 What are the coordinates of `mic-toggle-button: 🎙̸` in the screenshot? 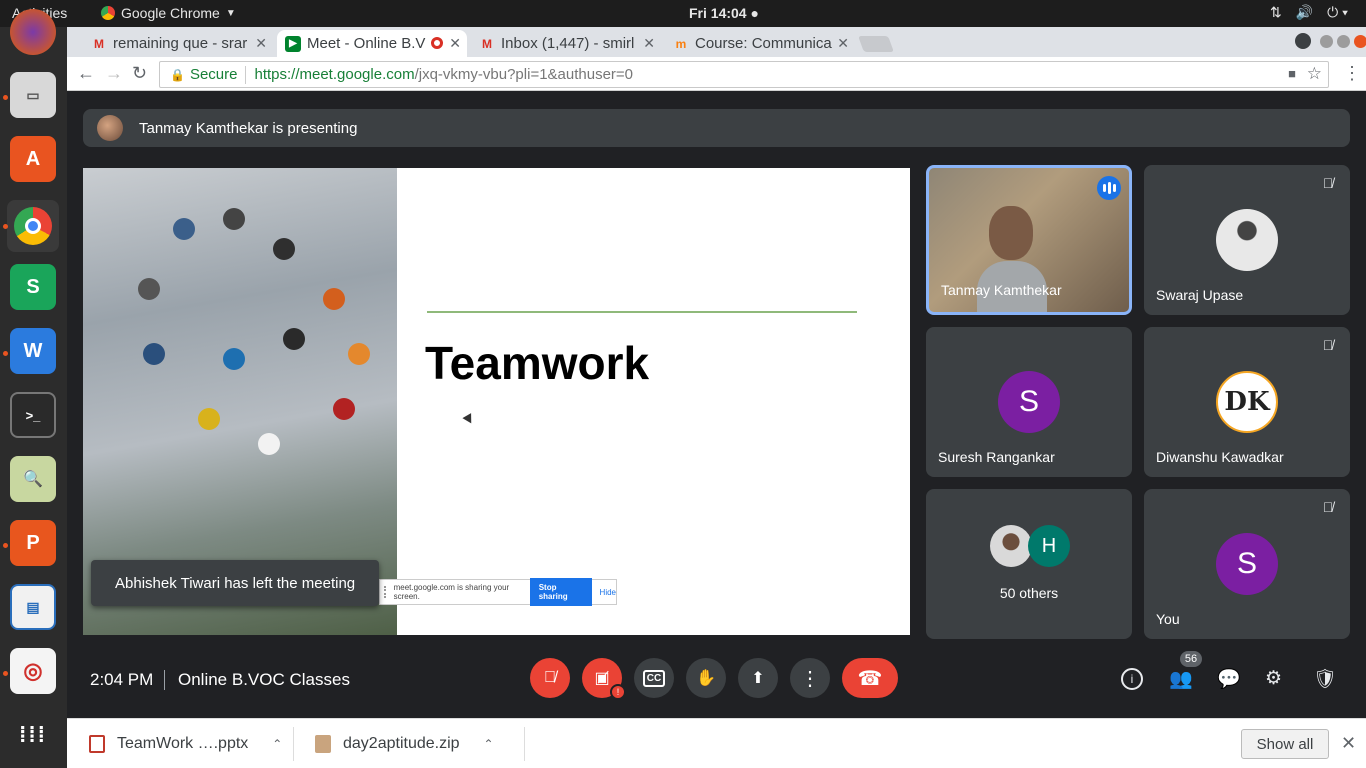 It's located at (550, 678).